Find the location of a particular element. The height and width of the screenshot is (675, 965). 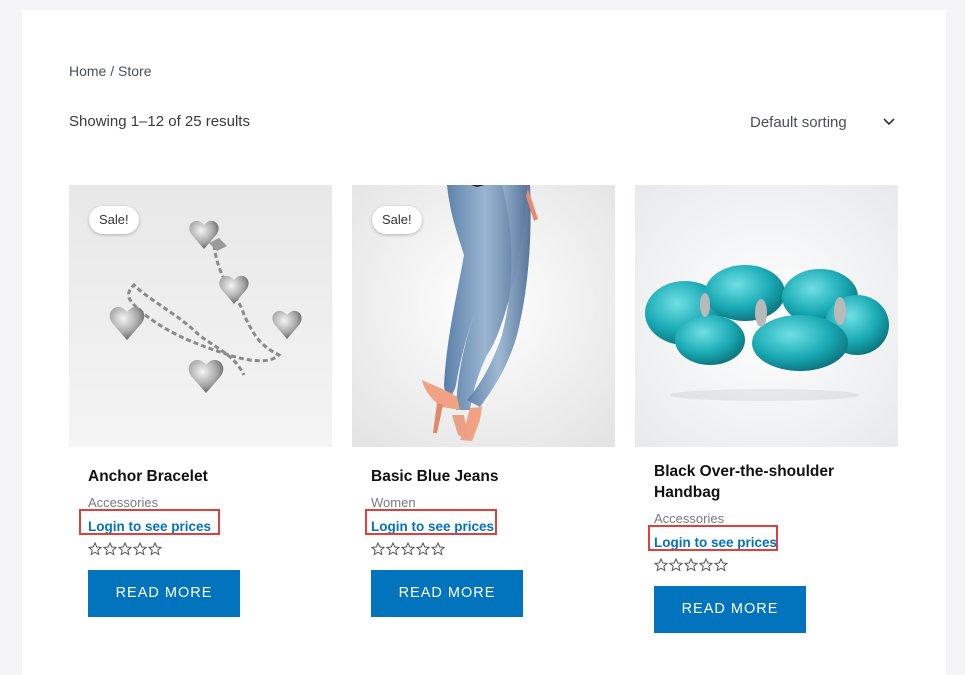

chevron-down-icon is located at coordinates (889, 122).